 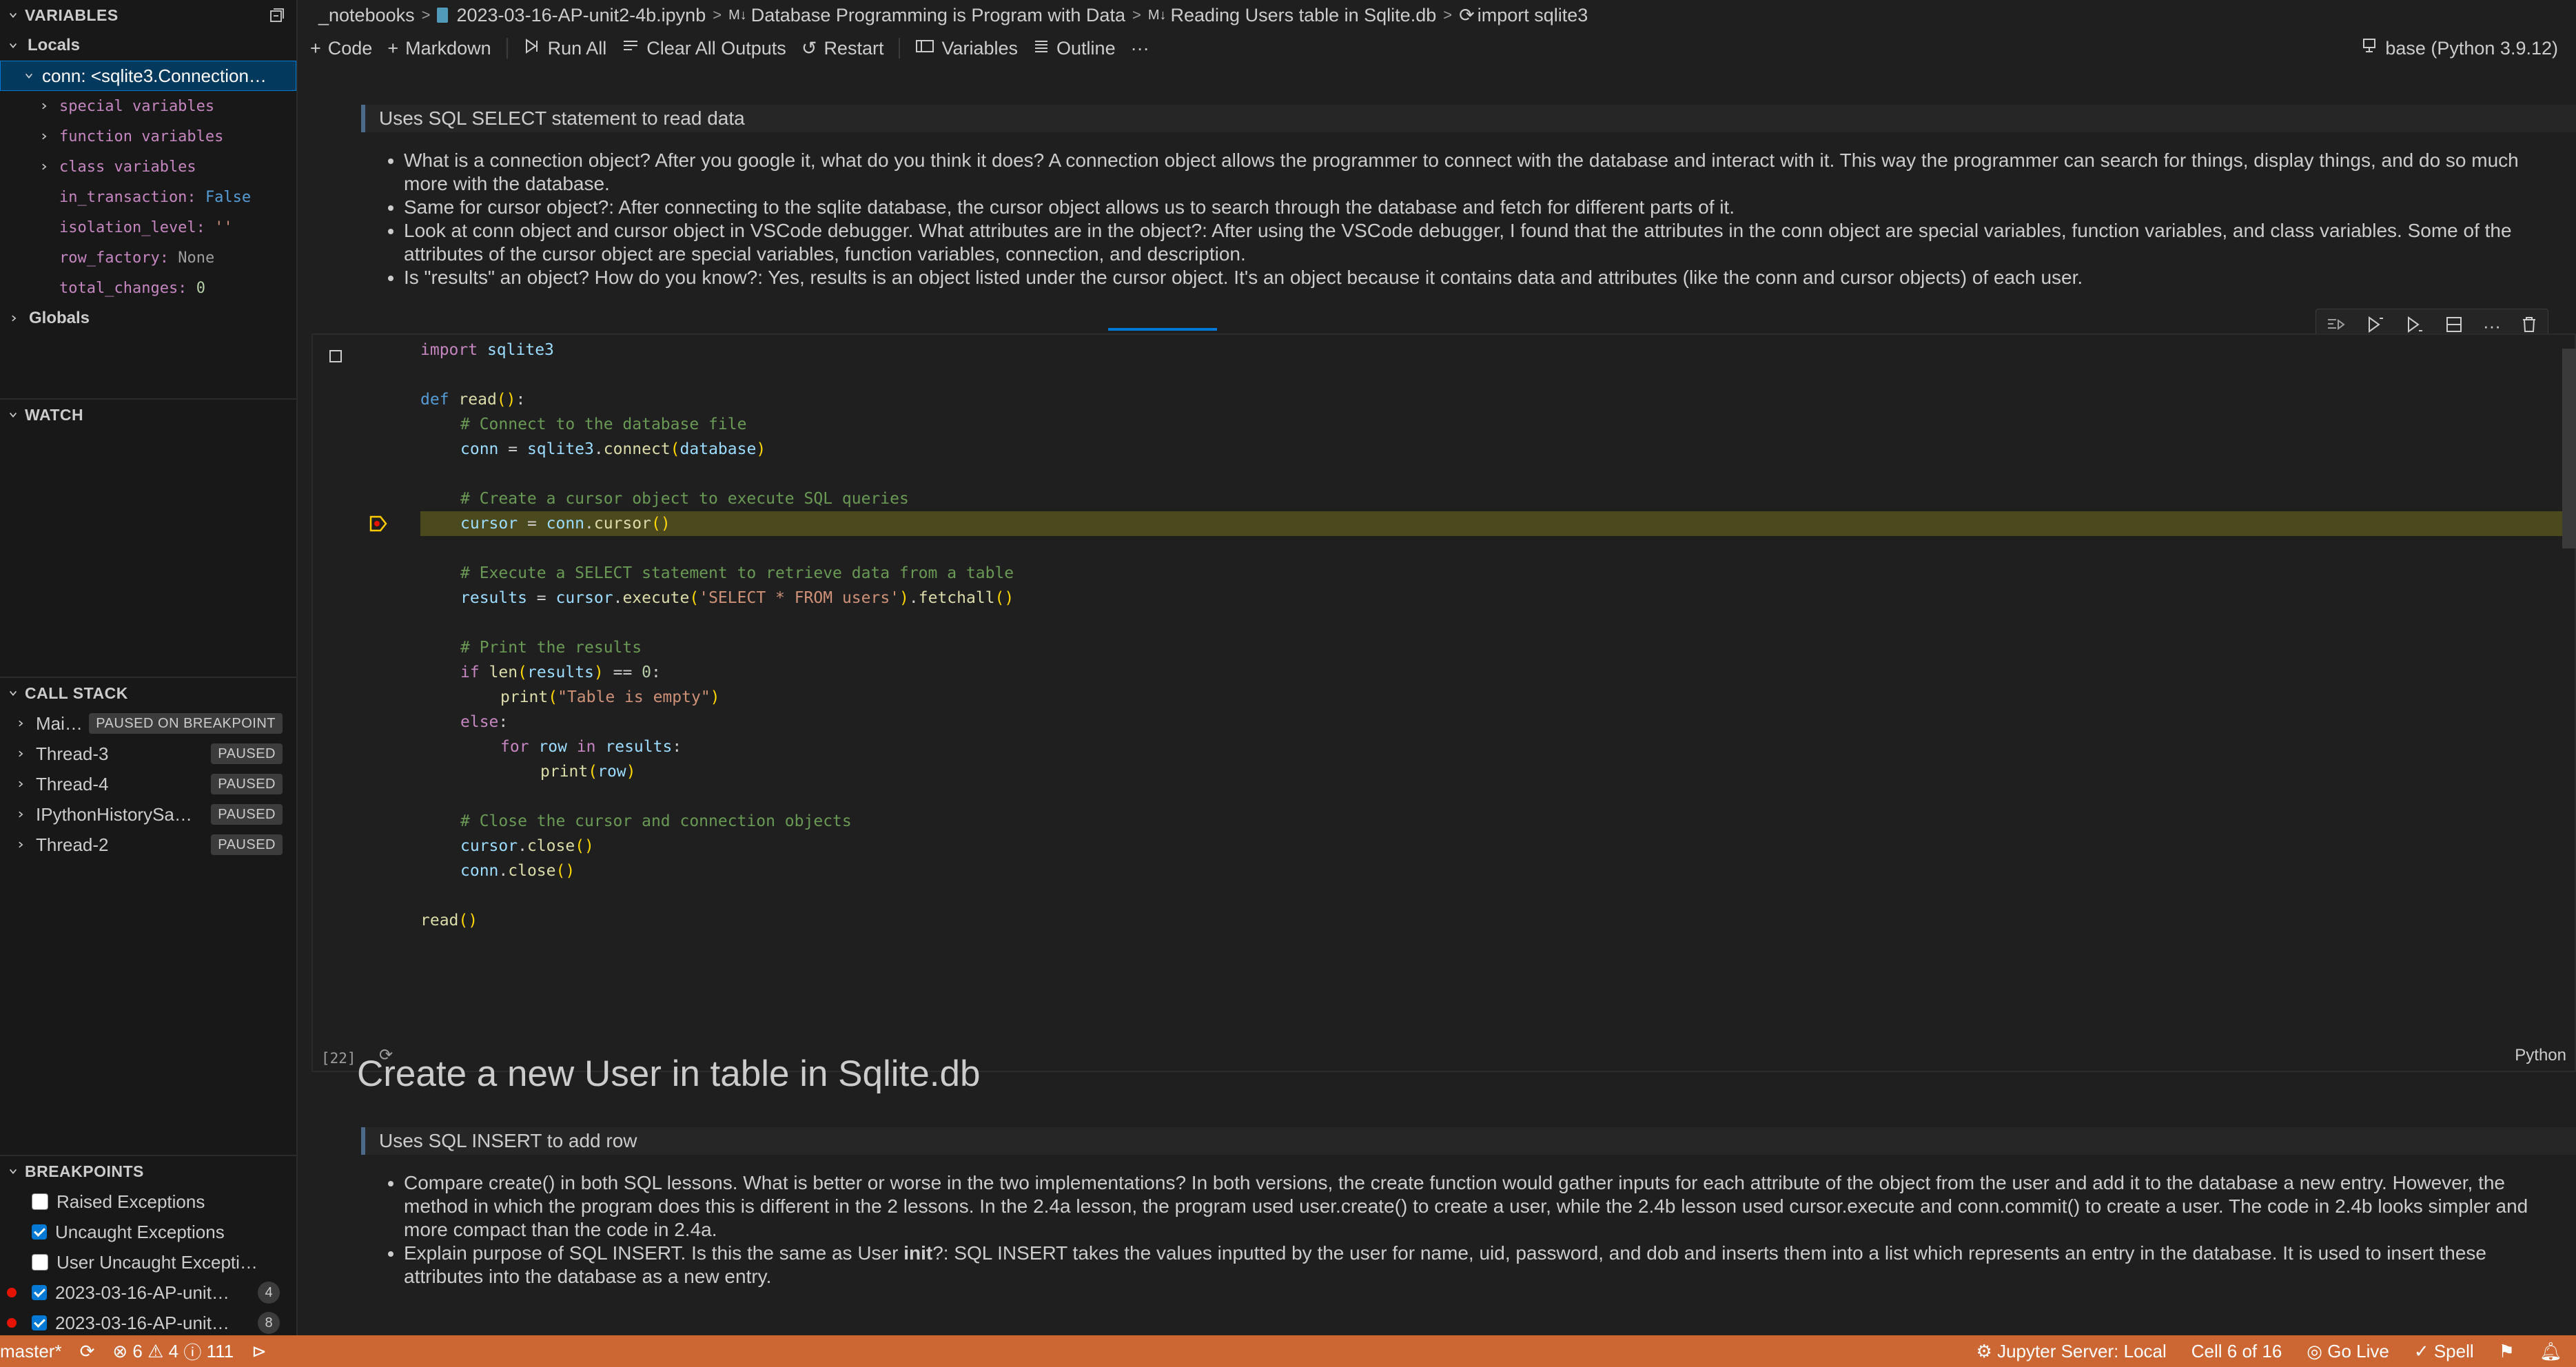 I want to click on thread-item: Mai… PAUSED ON BREAKPOINT, so click(x=148, y=723).